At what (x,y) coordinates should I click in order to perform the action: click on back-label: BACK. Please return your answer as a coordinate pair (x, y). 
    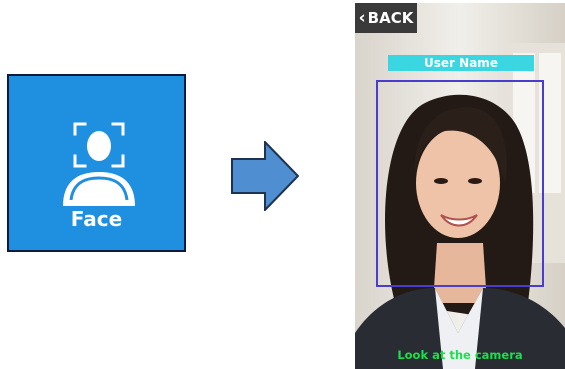
    Looking at the image, I should click on (390, 18).